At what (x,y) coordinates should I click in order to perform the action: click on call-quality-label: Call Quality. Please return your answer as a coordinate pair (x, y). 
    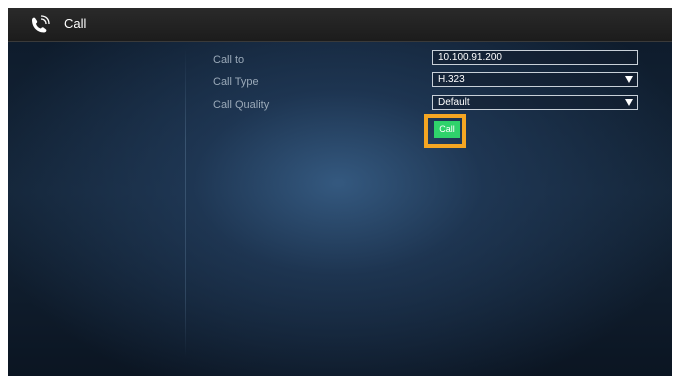
    Looking at the image, I should click on (241, 105).